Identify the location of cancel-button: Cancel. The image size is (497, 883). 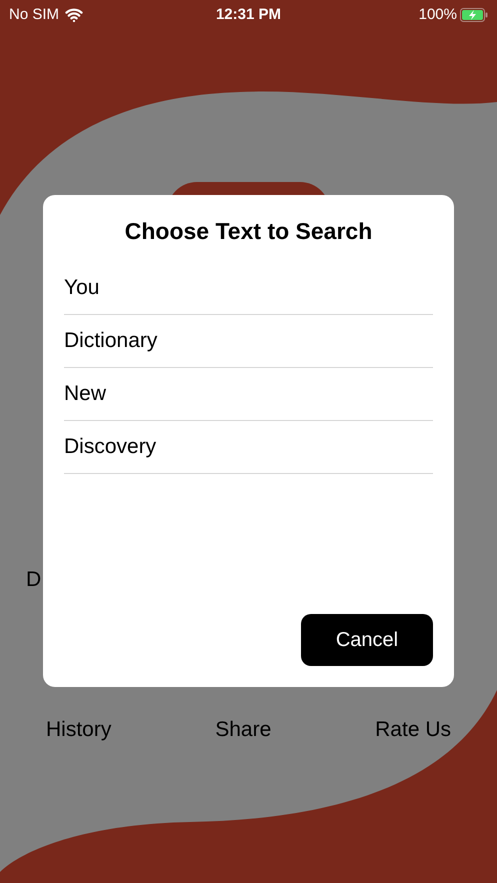
(367, 640).